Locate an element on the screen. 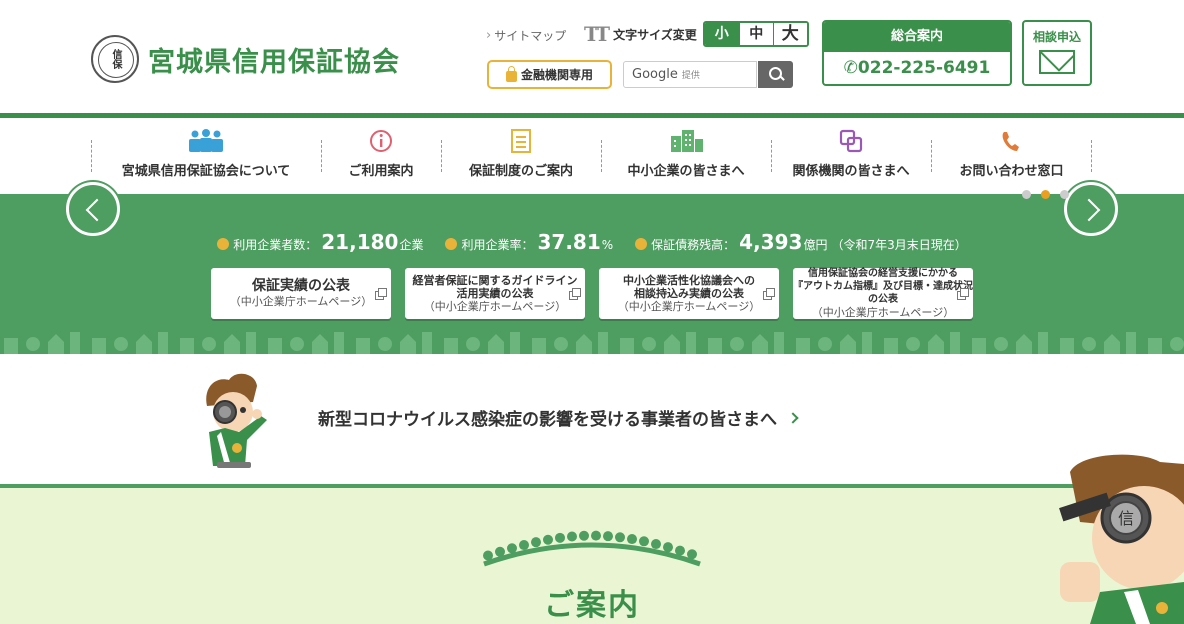 This screenshot has width=1184, height=624. mail-icon is located at coordinates (1057, 62).